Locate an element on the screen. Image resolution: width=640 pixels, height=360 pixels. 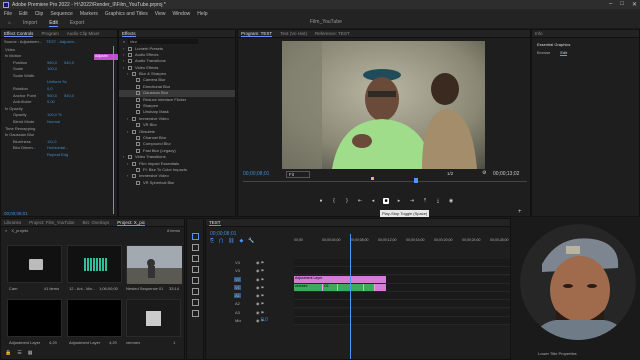
icon-view-icon: ▦ is located at coordinates (30, 353).